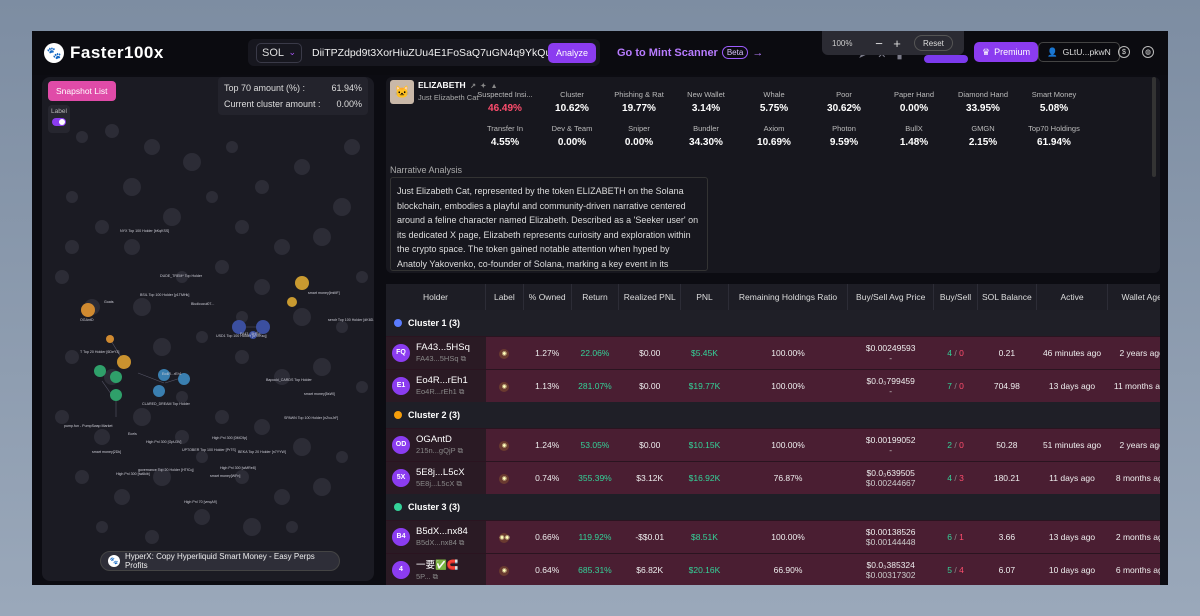  Describe the element at coordinates (897, 43) in the screenshot. I see `zoom-in-button: +` at that location.